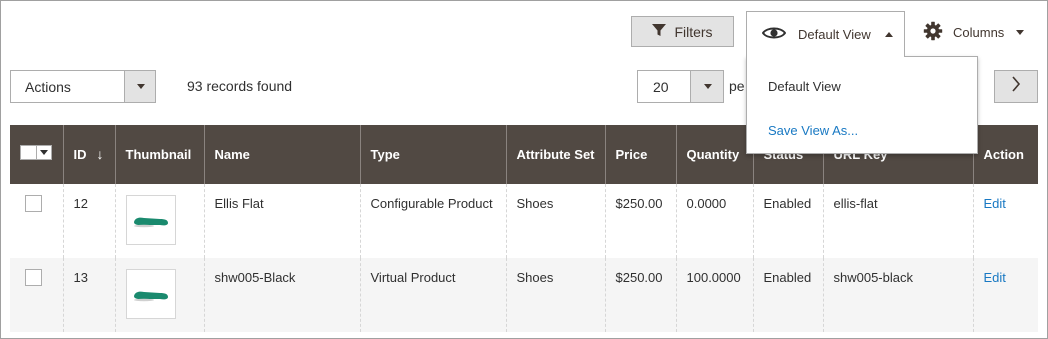 This screenshot has height=339, width=1048. What do you see at coordinates (240, 86) in the screenshot?
I see `records-count: 93 records found` at bounding box center [240, 86].